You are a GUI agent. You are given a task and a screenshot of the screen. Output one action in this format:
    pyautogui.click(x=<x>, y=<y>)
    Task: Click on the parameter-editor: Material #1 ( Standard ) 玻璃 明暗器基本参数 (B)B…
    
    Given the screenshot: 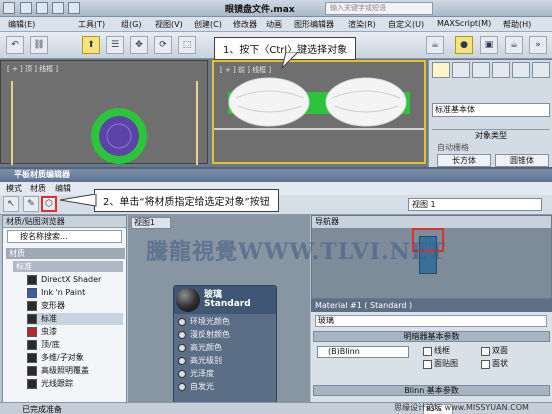 What is the action you would take?
    pyautogui.click(x=431, y=356)
    